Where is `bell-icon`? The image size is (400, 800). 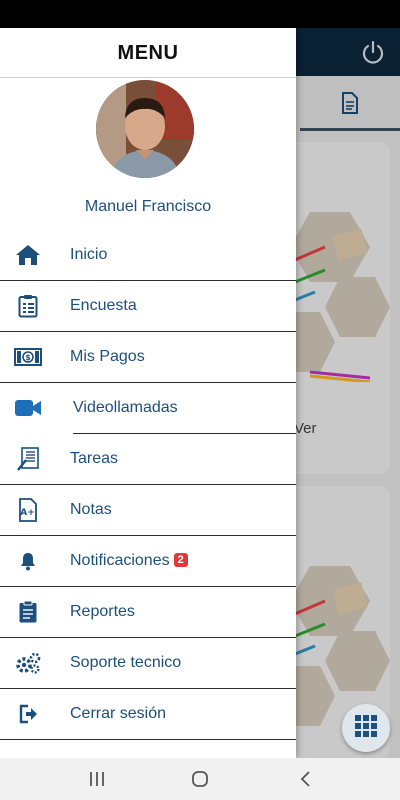
bell-icon is located at coordinates (28, 561).